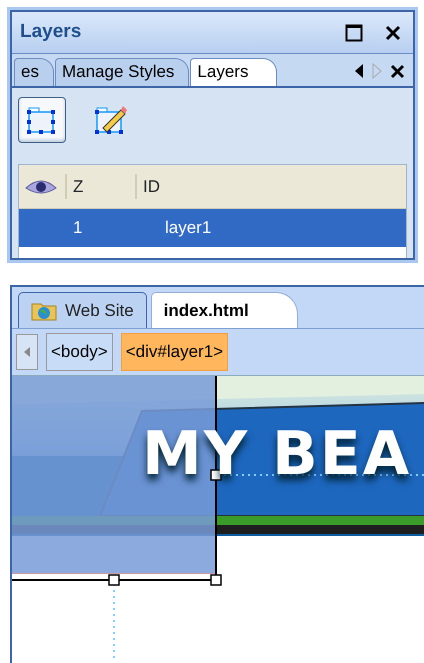 The width and height of the screenshot is (424, 663). What do you see at coordinates (34, 72) in the screenshot?
I see `panel-tab: es` at bounding box center [34, 72].